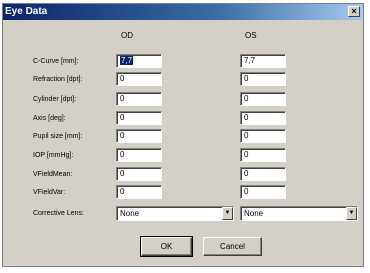  I want to click on corrective-lens-os-select: None ▼, so click(299, 213).